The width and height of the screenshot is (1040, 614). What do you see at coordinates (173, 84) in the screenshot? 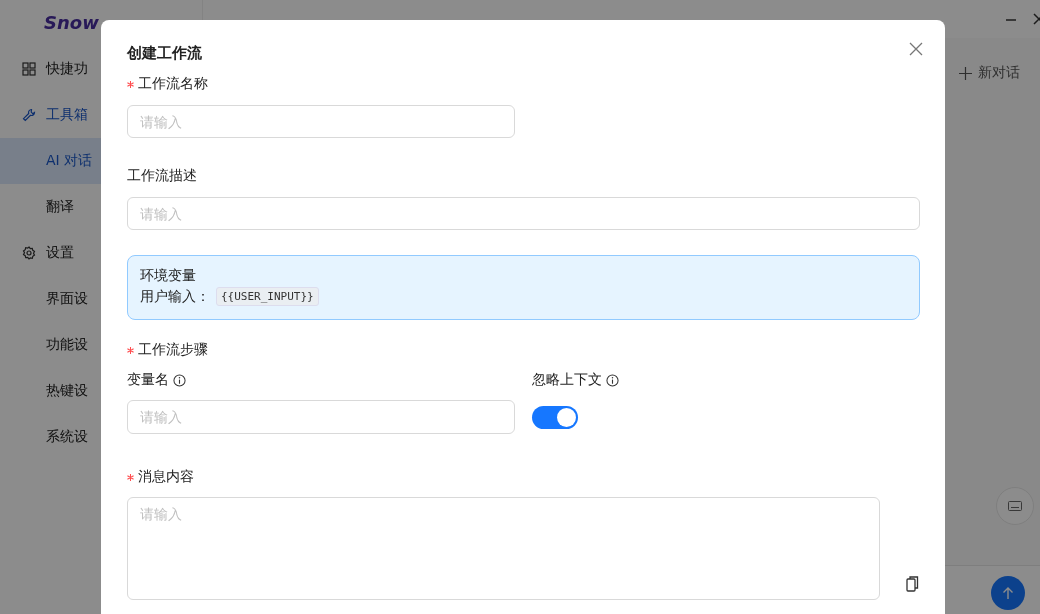
I see `field-label: 工作流名称` at bounding box center [173, 84].